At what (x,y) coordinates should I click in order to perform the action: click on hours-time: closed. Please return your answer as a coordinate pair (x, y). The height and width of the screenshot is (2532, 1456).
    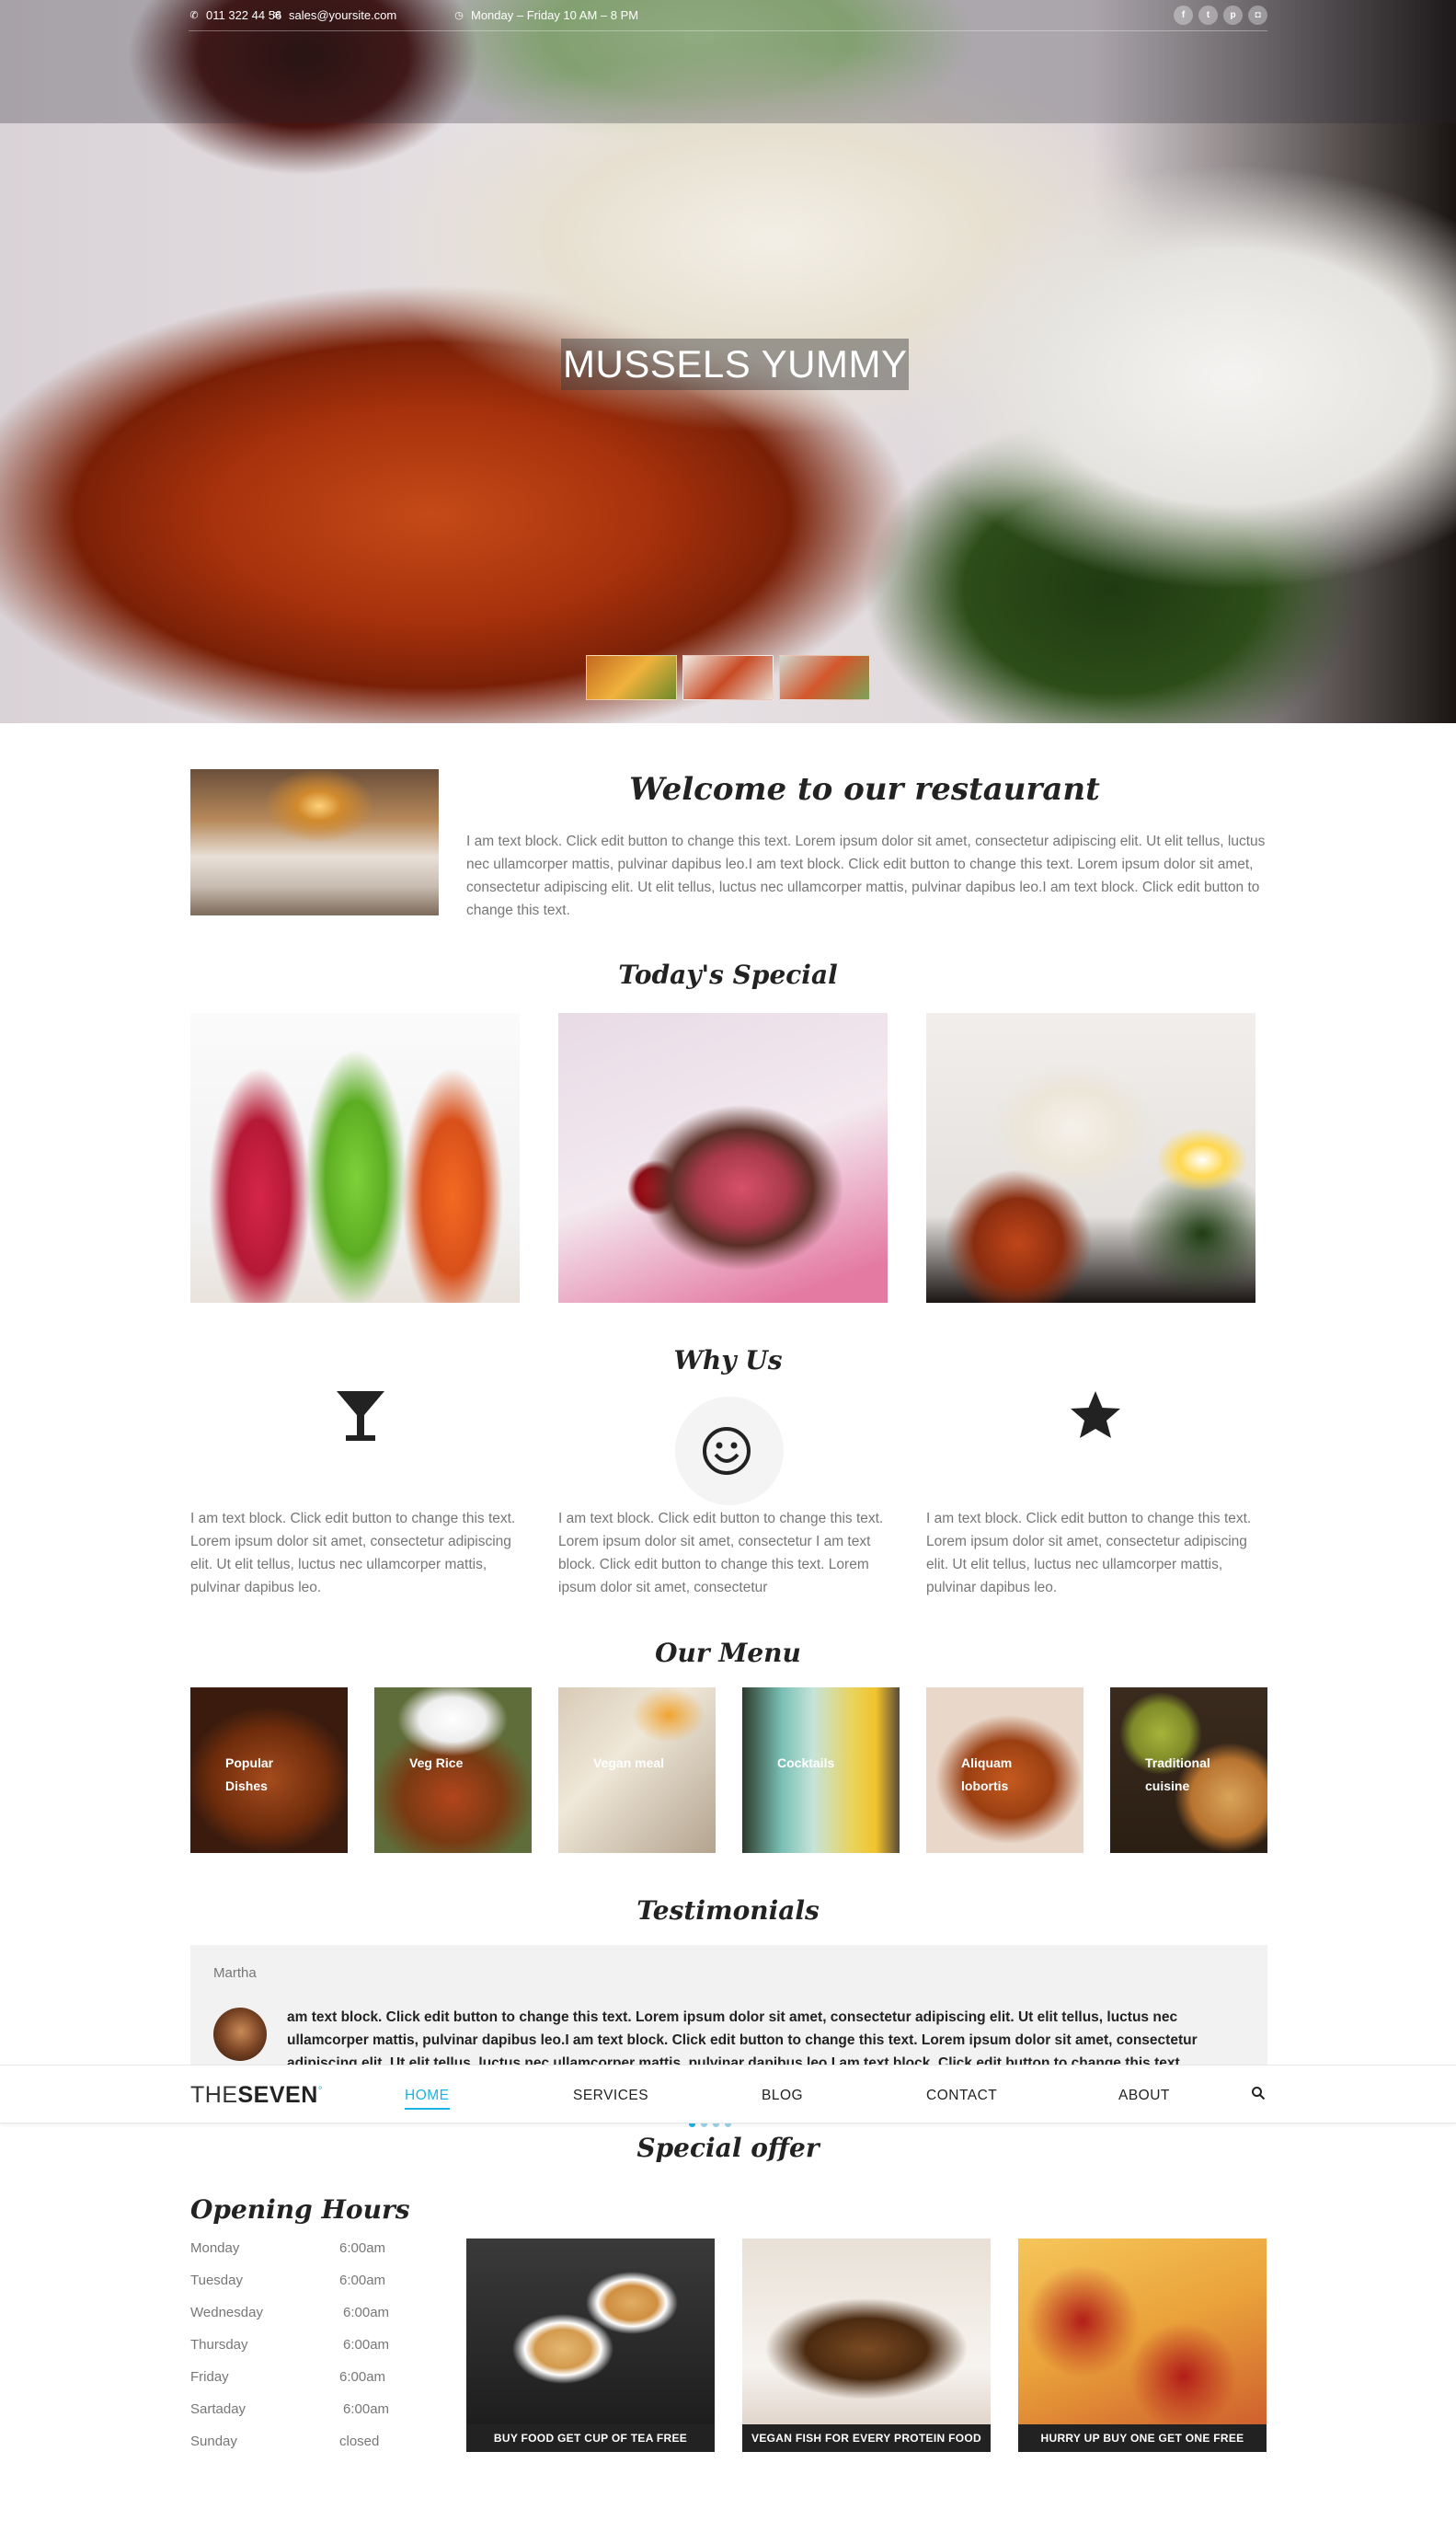
    Looking at the image, I should click on (359, 2441).